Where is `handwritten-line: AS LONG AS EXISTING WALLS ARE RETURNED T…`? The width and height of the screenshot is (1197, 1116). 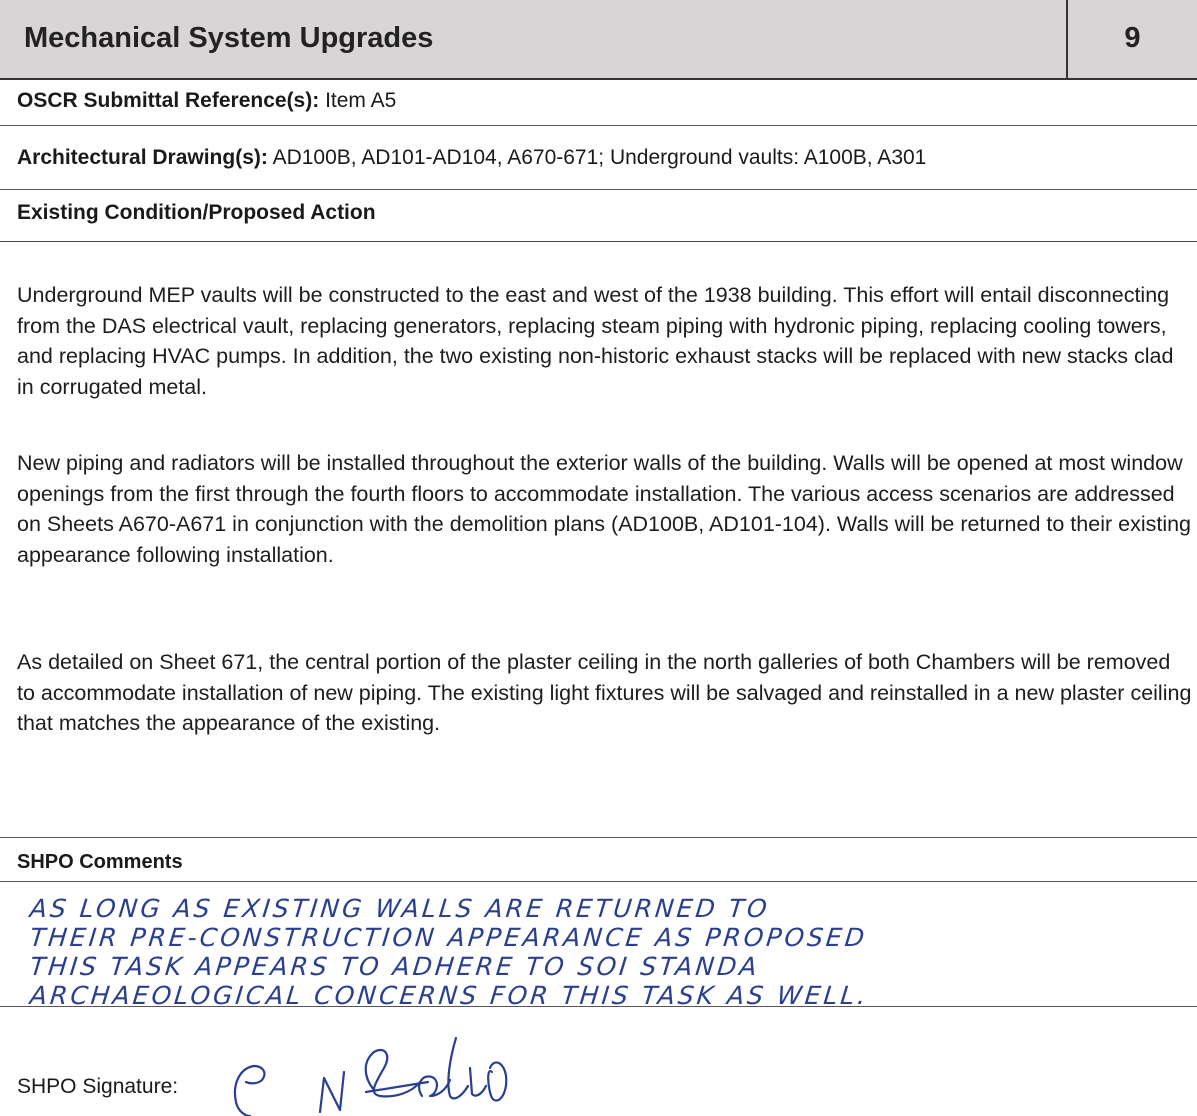
handwritten-line: AS LONG AS EXISTING WALLS ARE RETURNED T… is located at coordinates (400, 908).